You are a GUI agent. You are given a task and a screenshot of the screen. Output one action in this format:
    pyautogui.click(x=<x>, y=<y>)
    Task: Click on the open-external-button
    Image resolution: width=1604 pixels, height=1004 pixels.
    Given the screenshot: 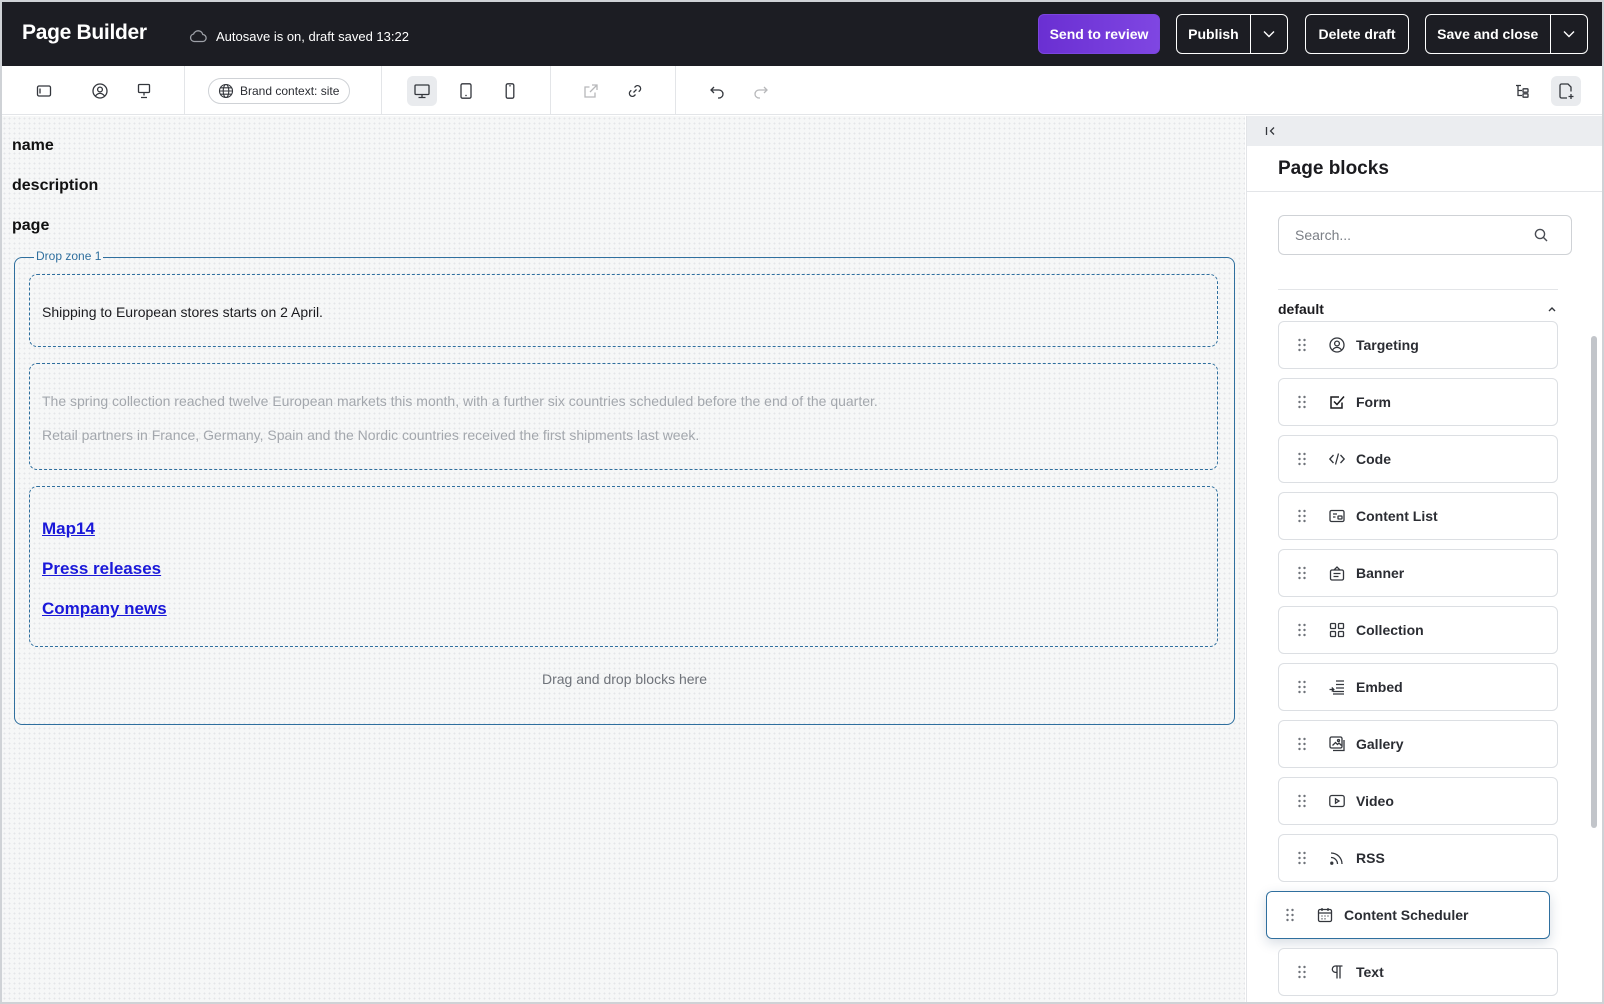 What is the action you would take?
    pyautogui.click(x=591, y=91)
    